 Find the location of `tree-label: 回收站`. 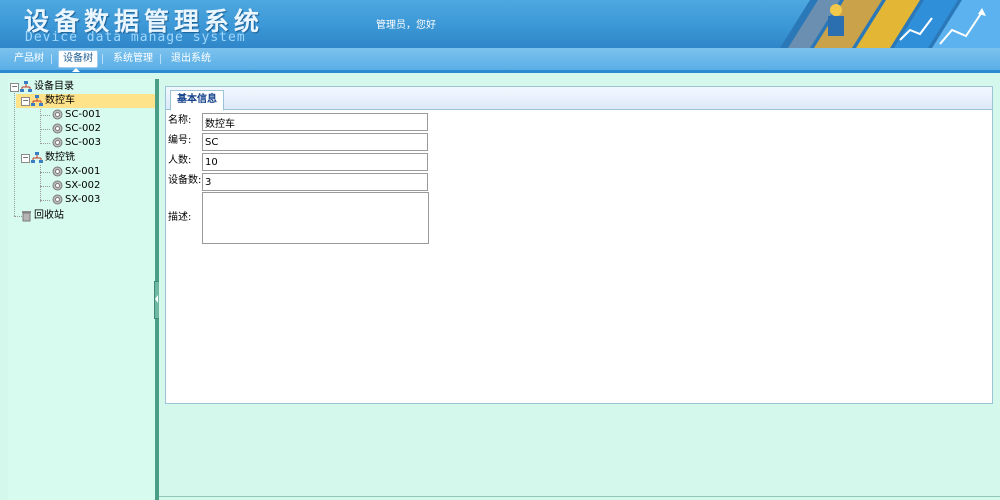

tree-label: 回收站 is located at coordinates (49, 215).